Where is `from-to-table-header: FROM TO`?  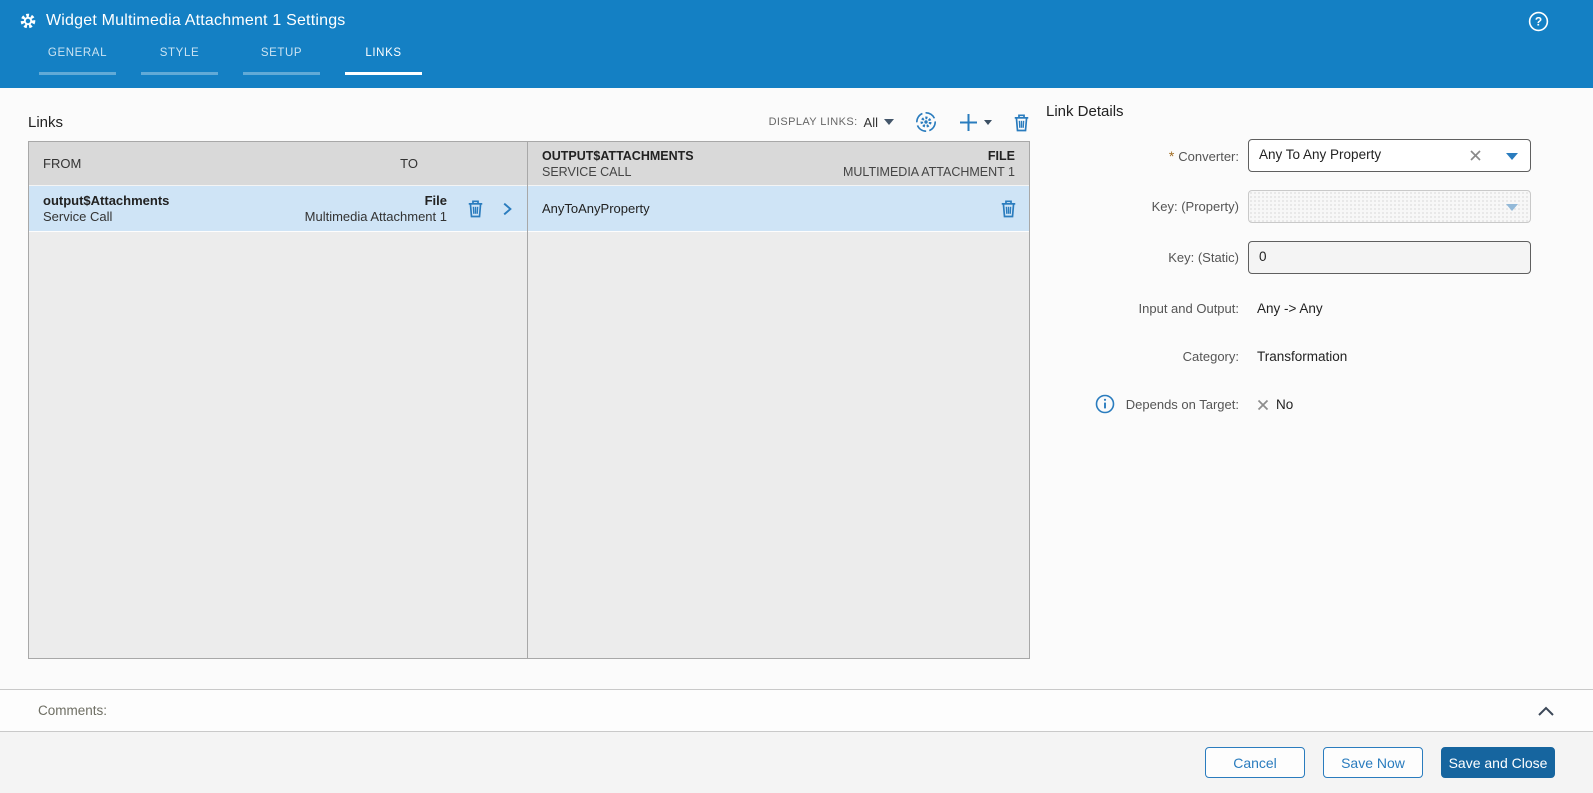 from-to-table-header: FROM TO is located at coordinates (278, 164).